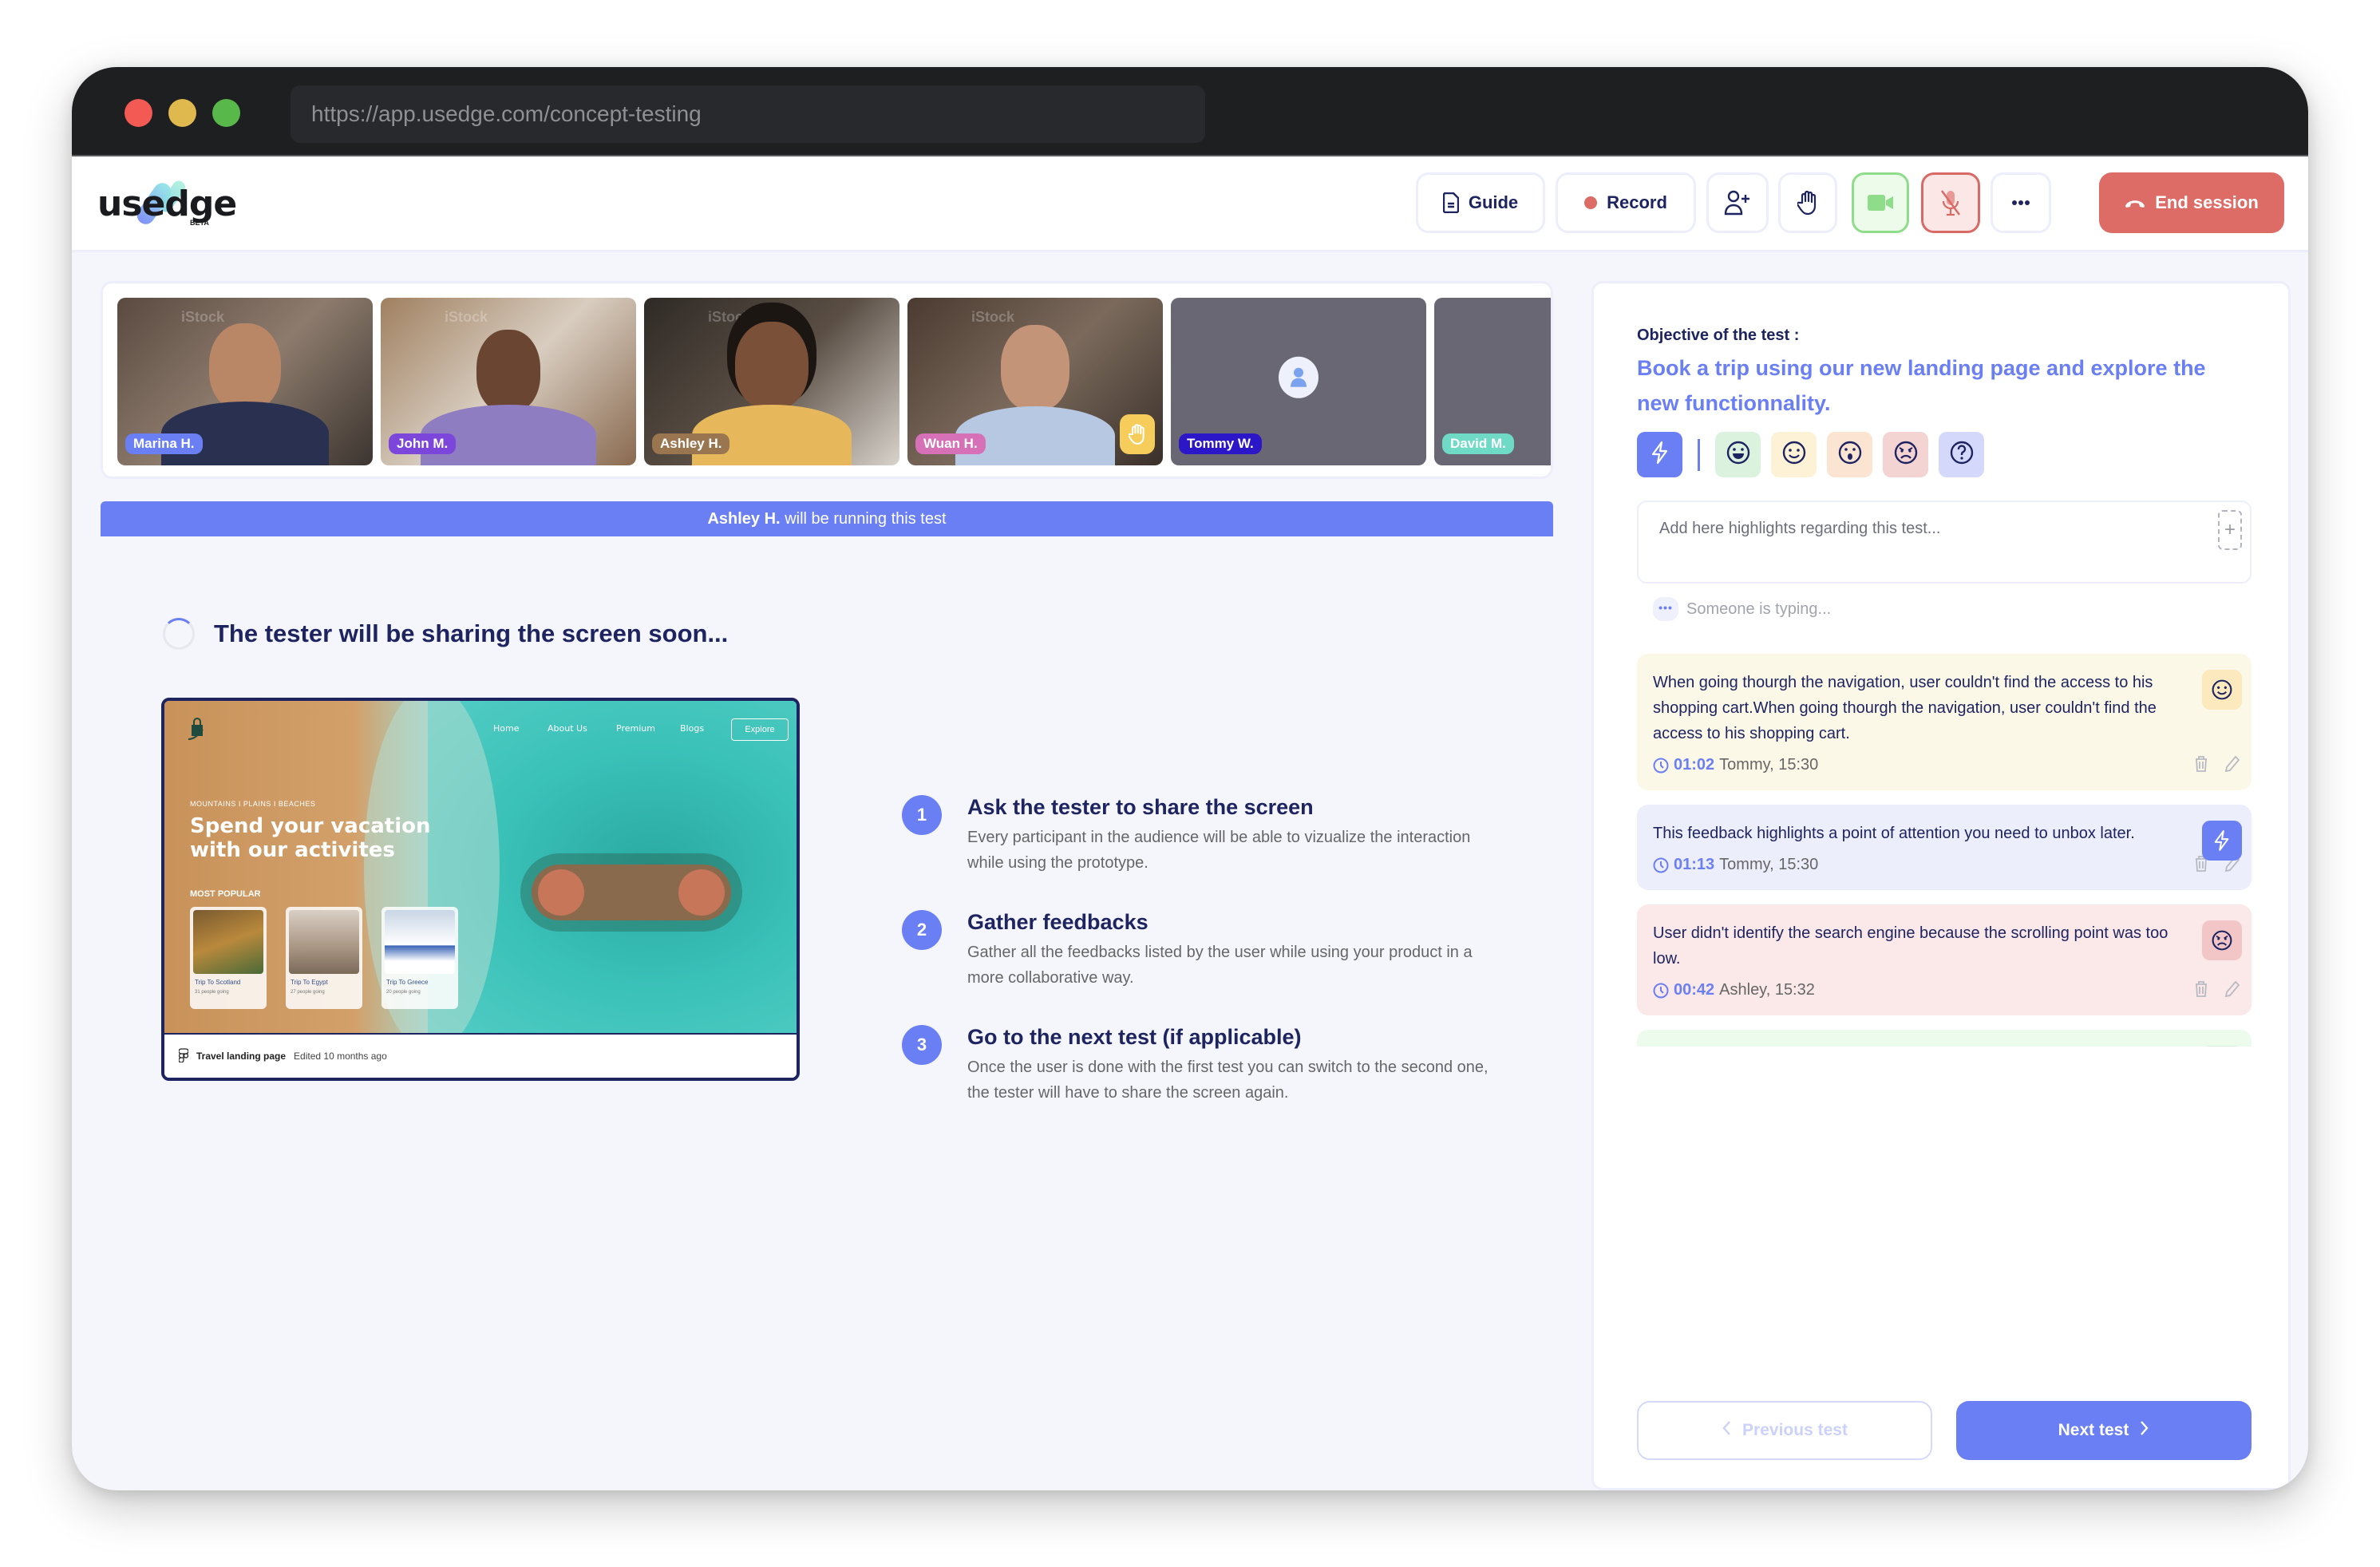 Image resolution: width=2380 pixels, height=1567 pixels. Describe the element at coordinates (1665, 609) in the screenshot. I see `typing-dots-icon: •••` at that location.